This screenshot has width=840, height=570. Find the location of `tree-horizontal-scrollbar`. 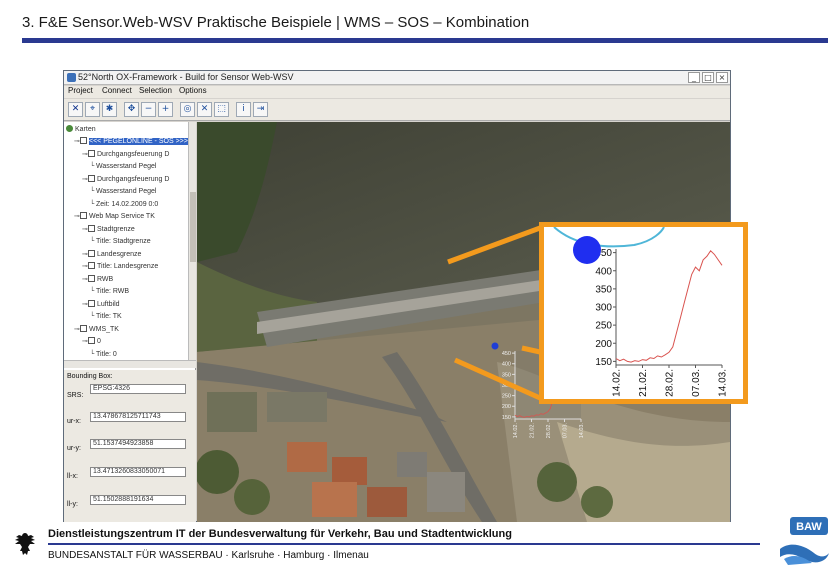

tree-horizontal-scrollbar is located at coordinates (130, 364).